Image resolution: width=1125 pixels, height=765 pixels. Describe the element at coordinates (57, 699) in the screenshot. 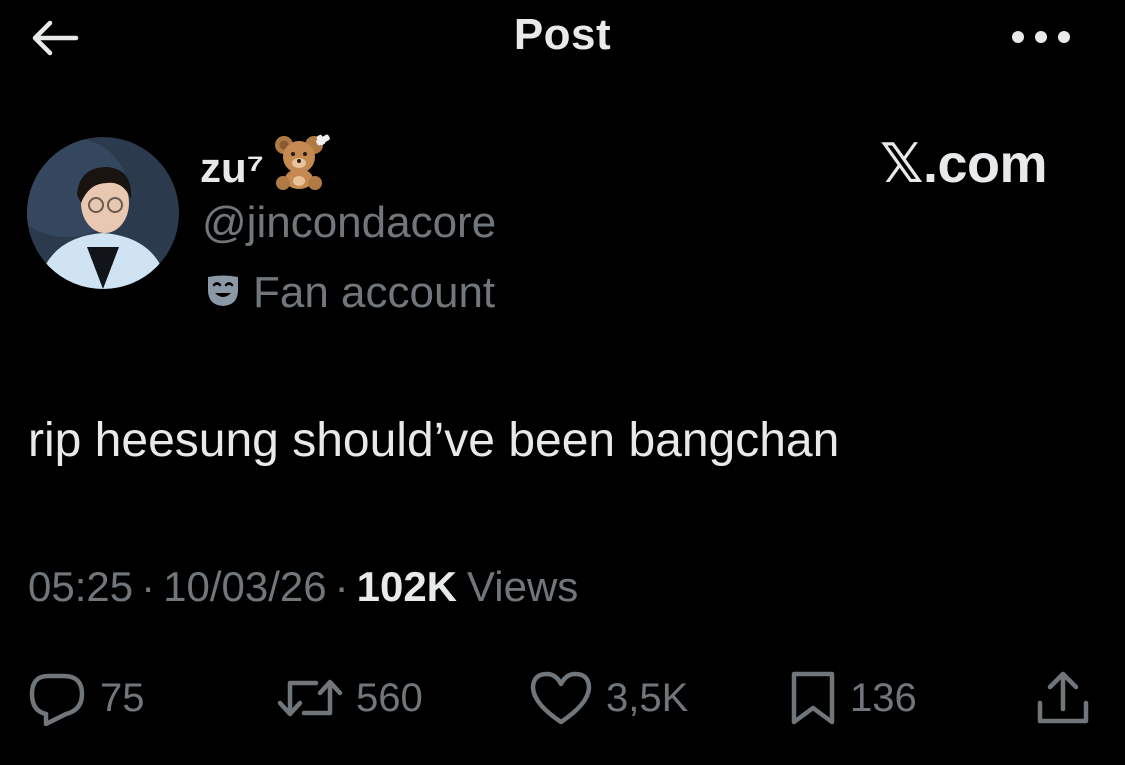

I see `reply-icon` at that location.